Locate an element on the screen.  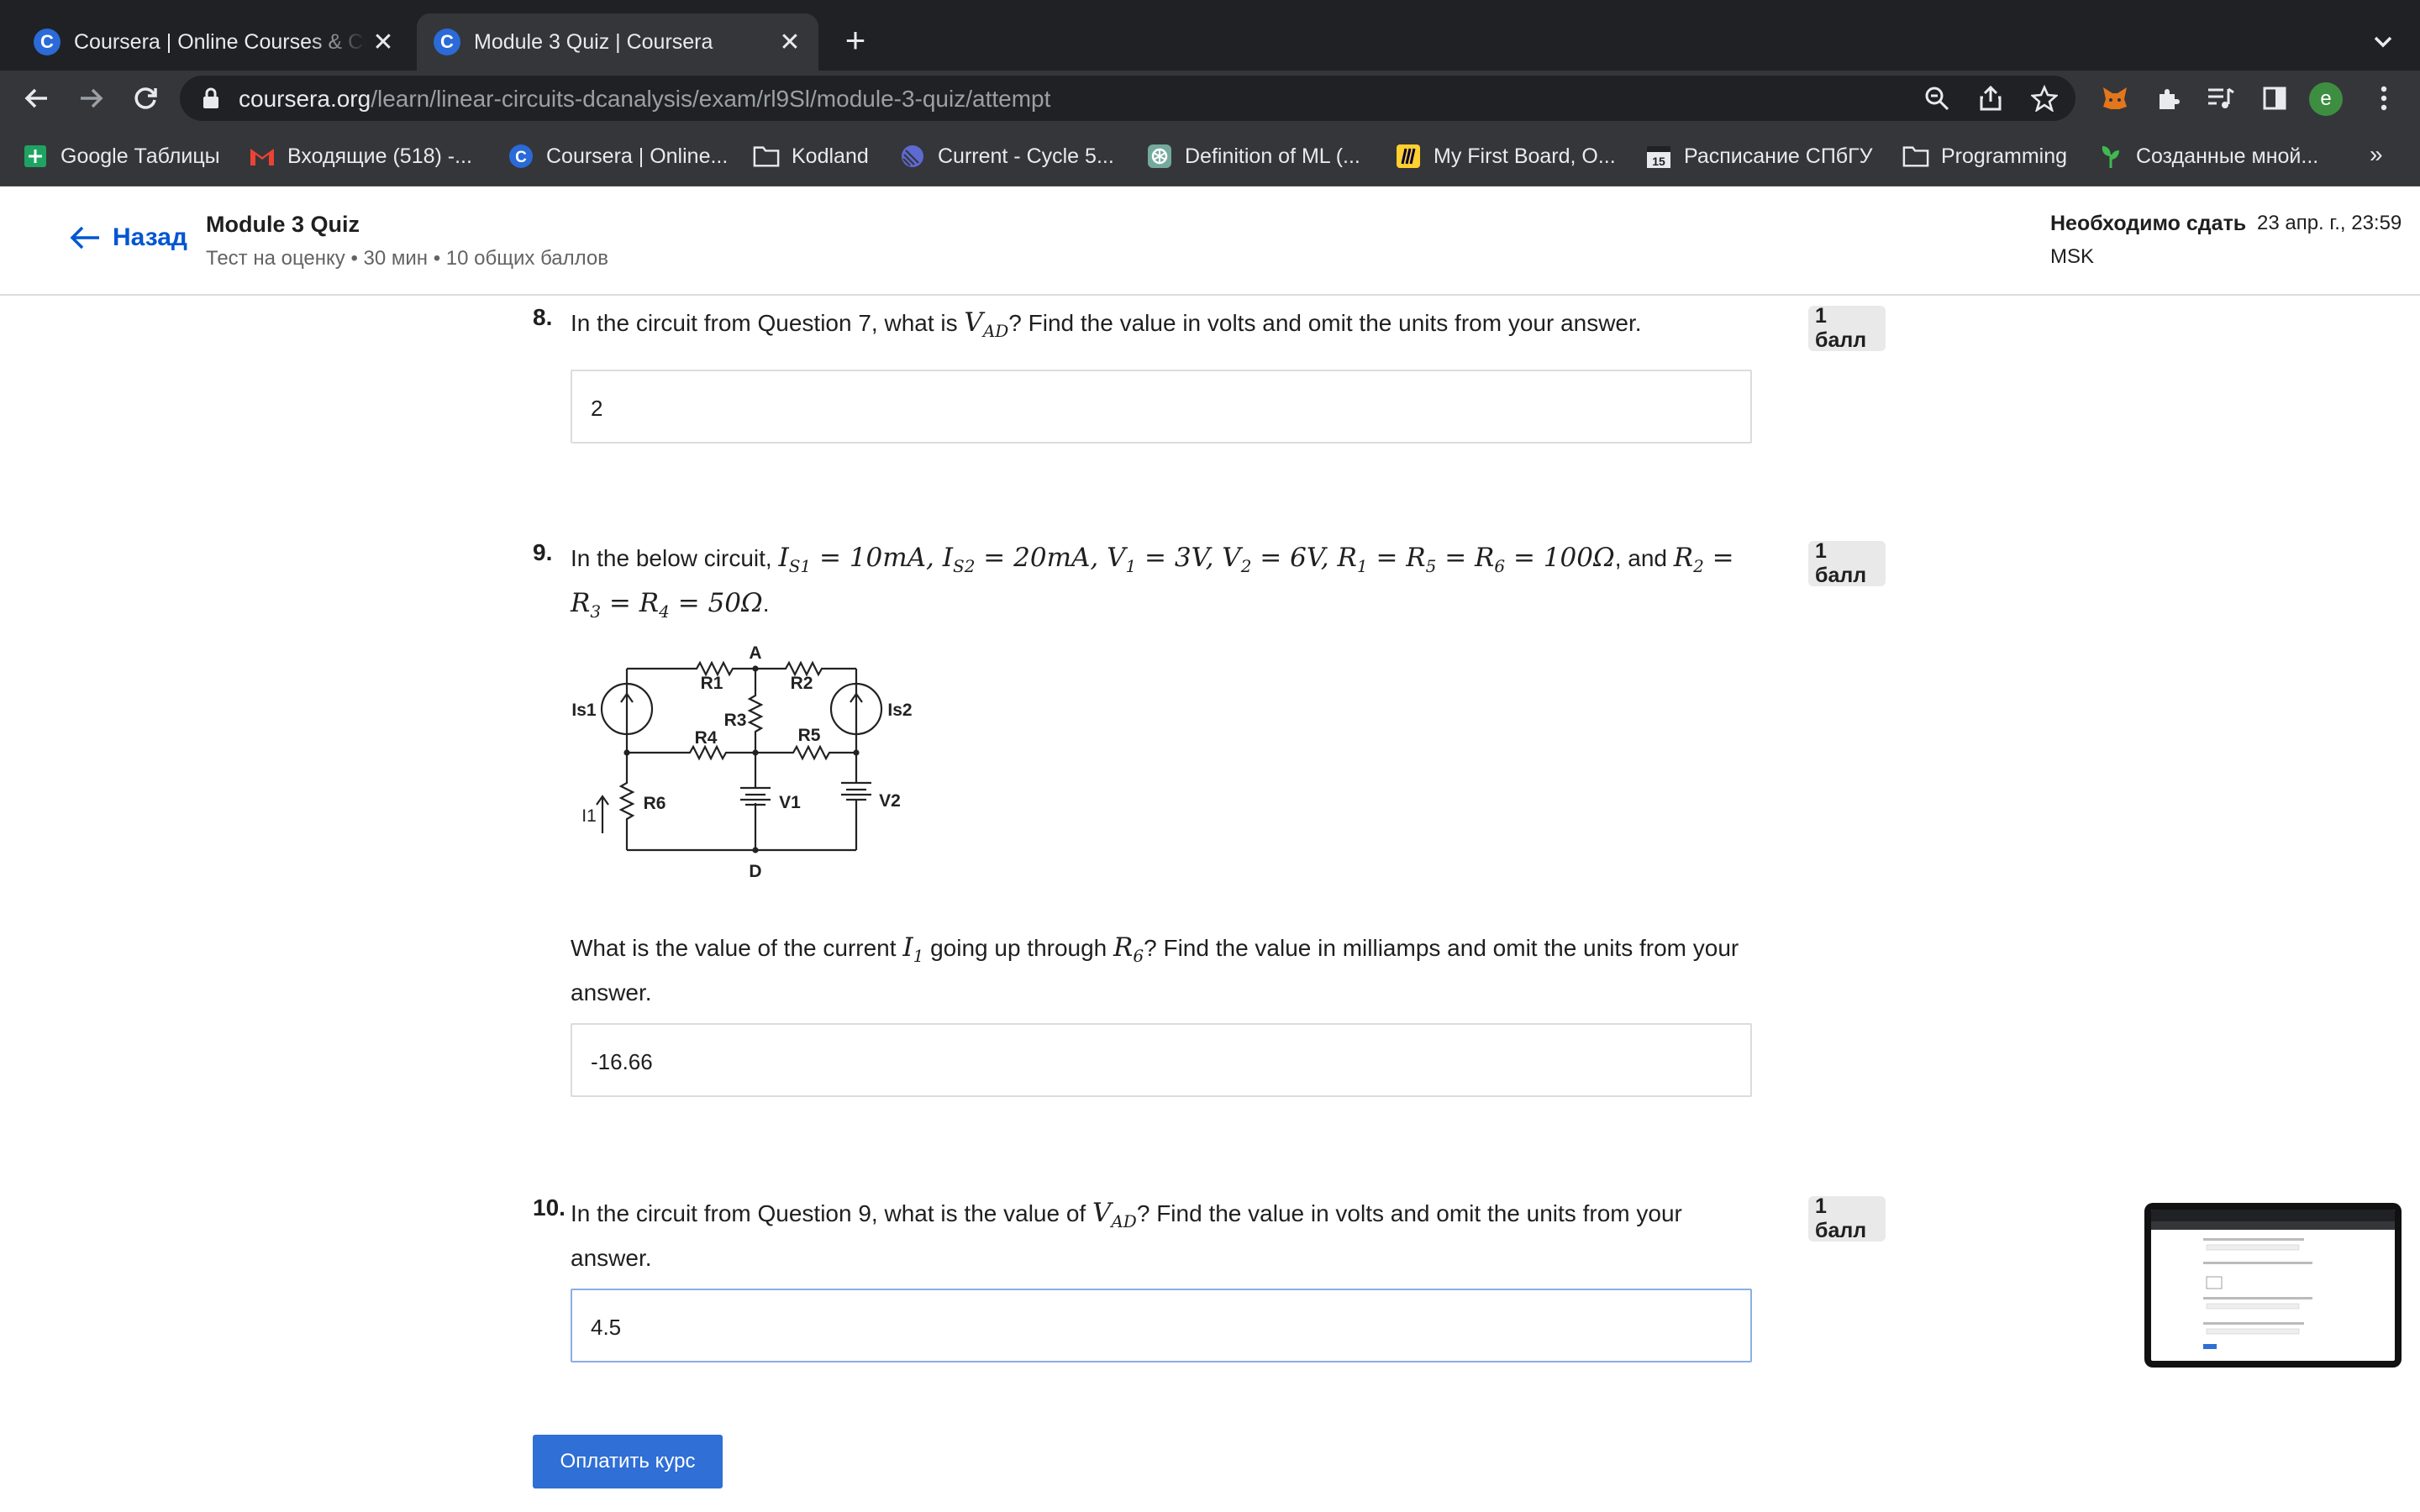
sprout-icon is located at coordinates (2110, 156).